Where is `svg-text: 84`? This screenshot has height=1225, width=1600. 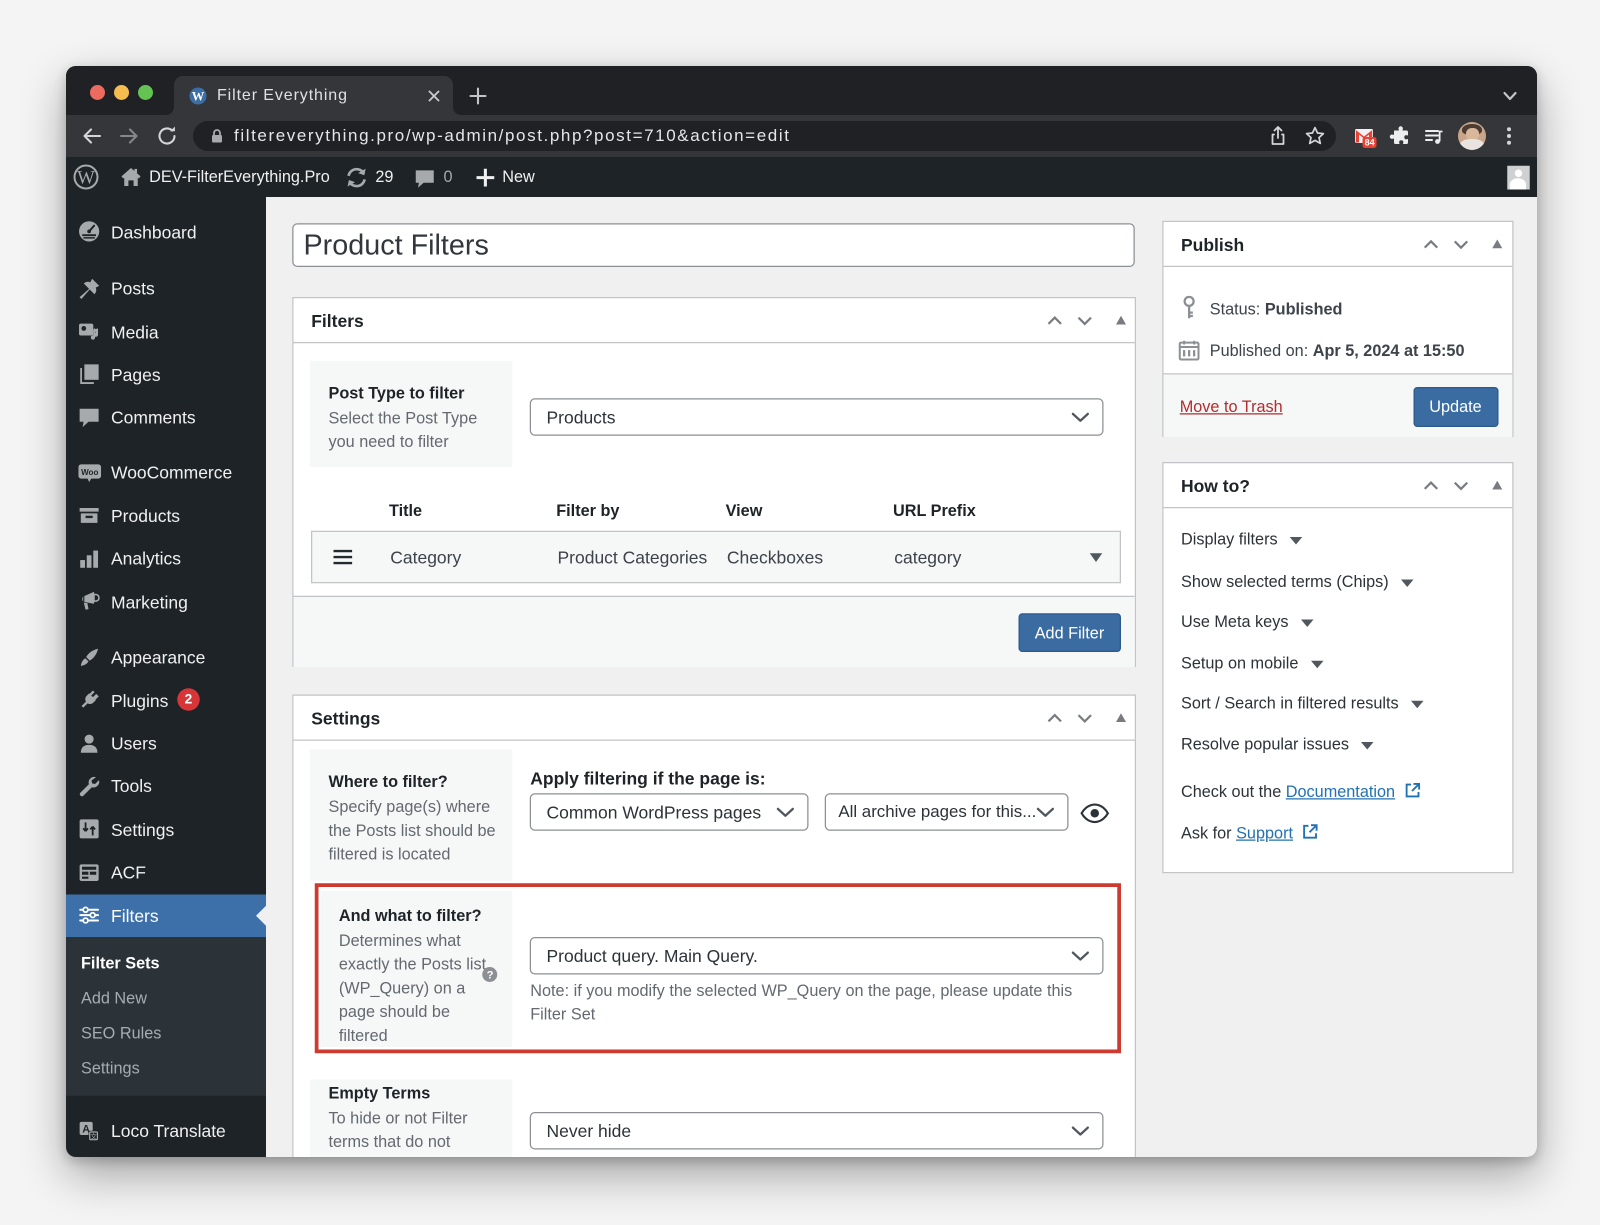 svg-text: 84 is located at coordinates (1370, 143).